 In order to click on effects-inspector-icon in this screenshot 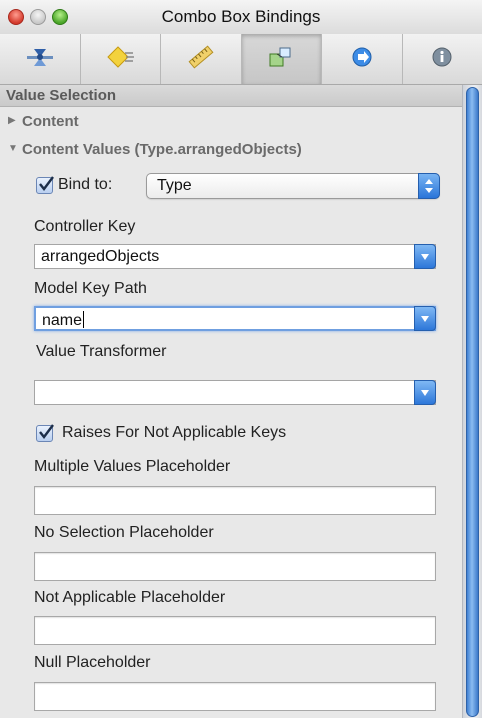, I will do `click(120, 59)`.